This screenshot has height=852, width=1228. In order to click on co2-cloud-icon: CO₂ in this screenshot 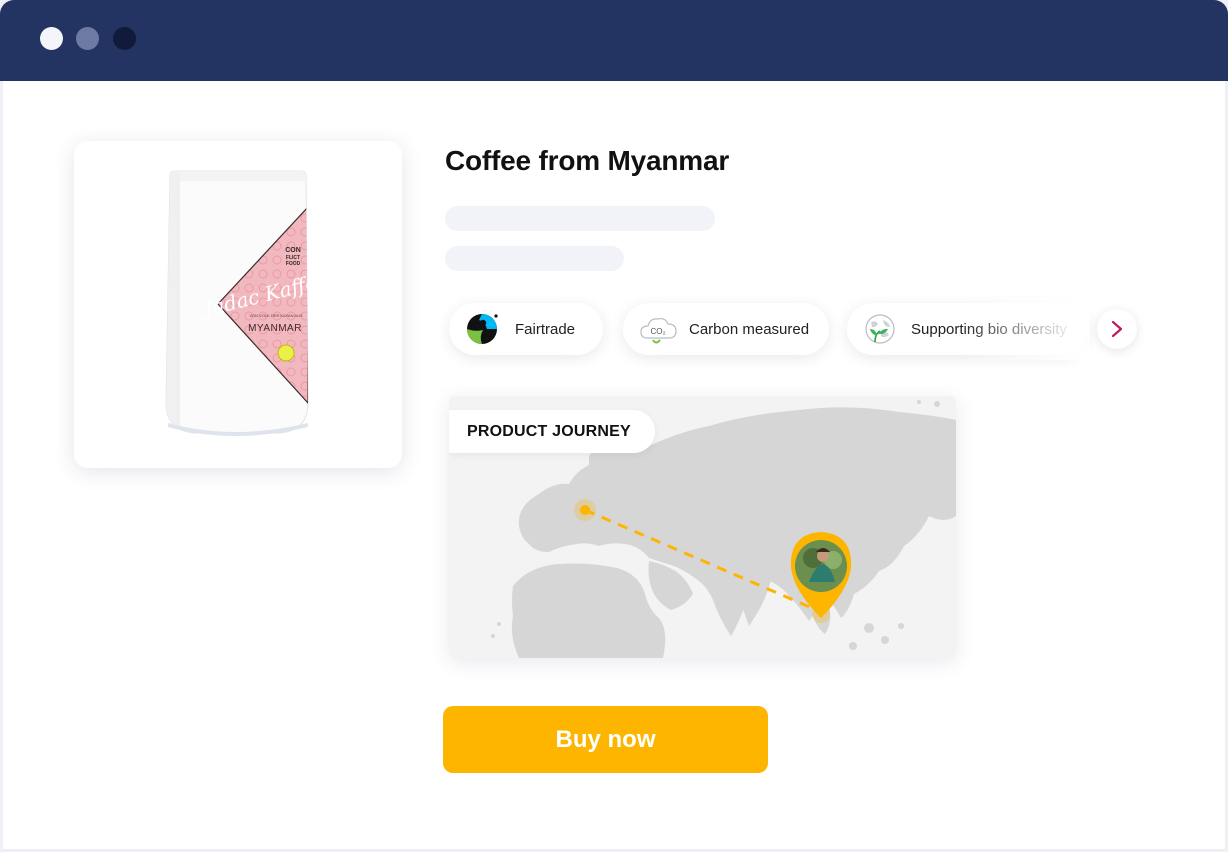, I will do `click(658, 330)`.